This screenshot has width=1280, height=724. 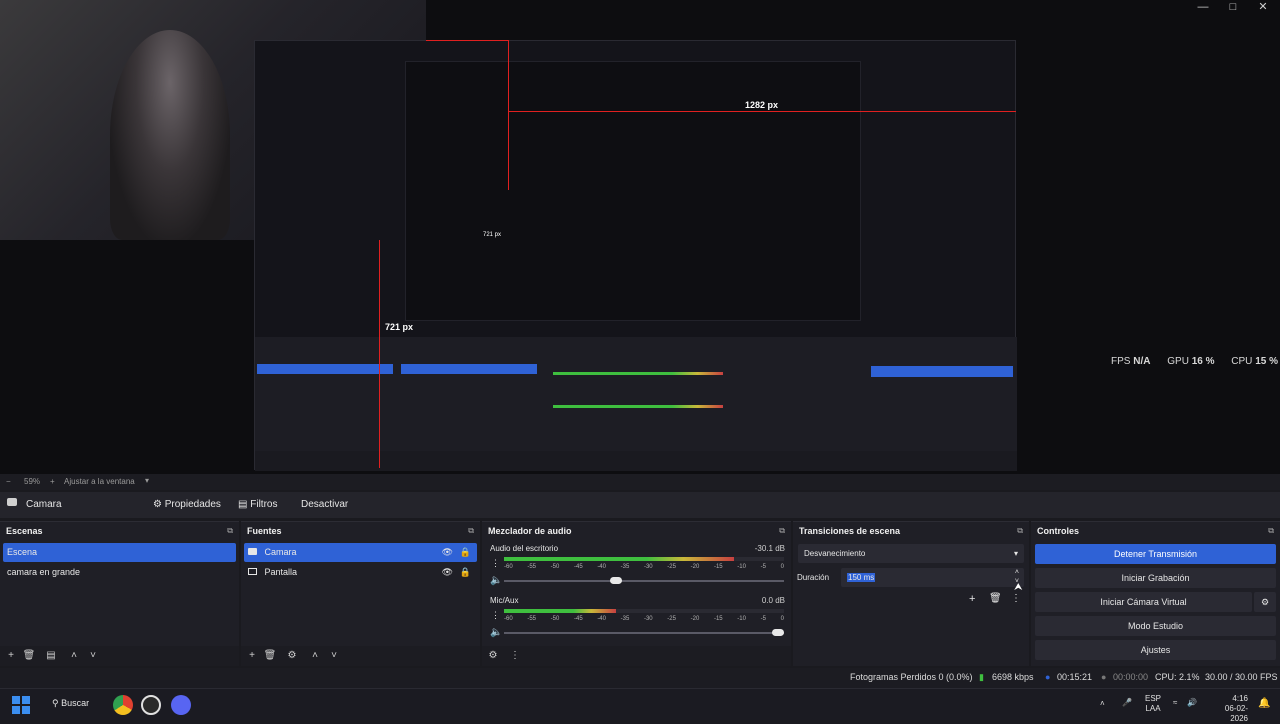 What do you see at coordinates (469, 369) in the screenshot?
I see `nested-source-selected` at bounding box center [469, 369].